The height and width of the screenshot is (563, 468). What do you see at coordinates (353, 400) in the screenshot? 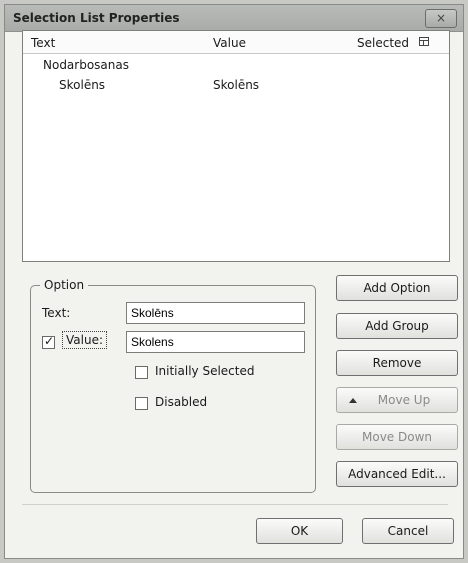
I see `arrow-up-icon` at bounding box center [353, 400].